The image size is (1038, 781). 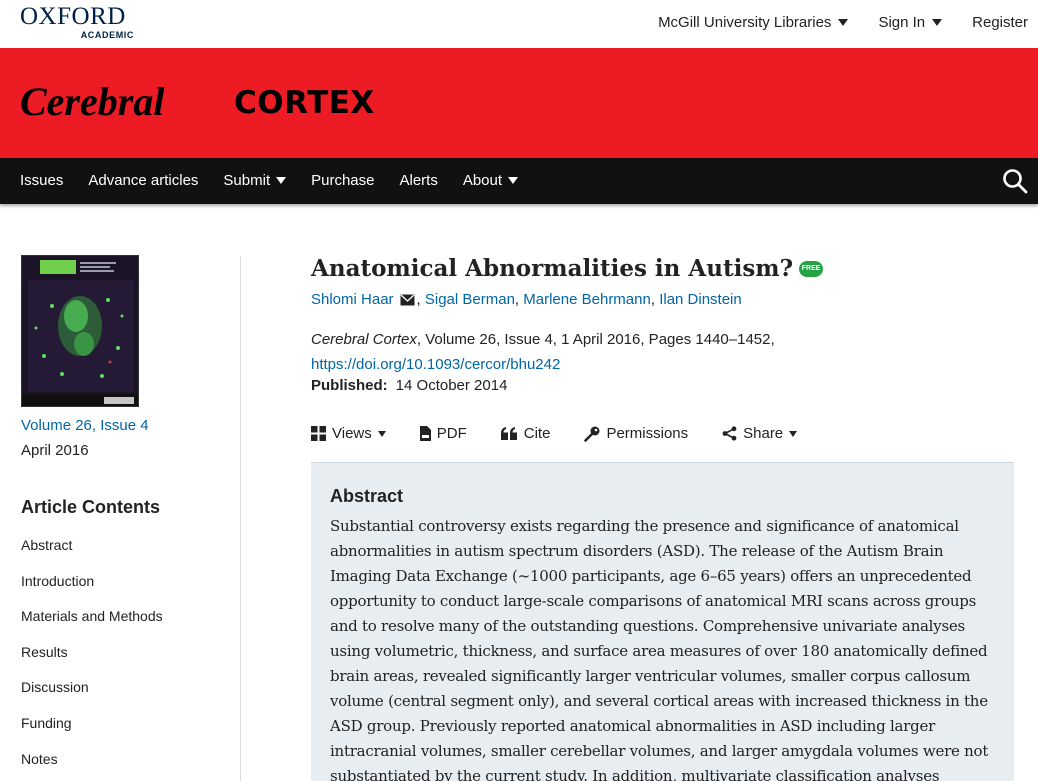 What do you see at coordinates (92, 625) in the screenshot?
I see `toc-item-materials-methods: Materials and Methods` at bounding box center [92, 625].